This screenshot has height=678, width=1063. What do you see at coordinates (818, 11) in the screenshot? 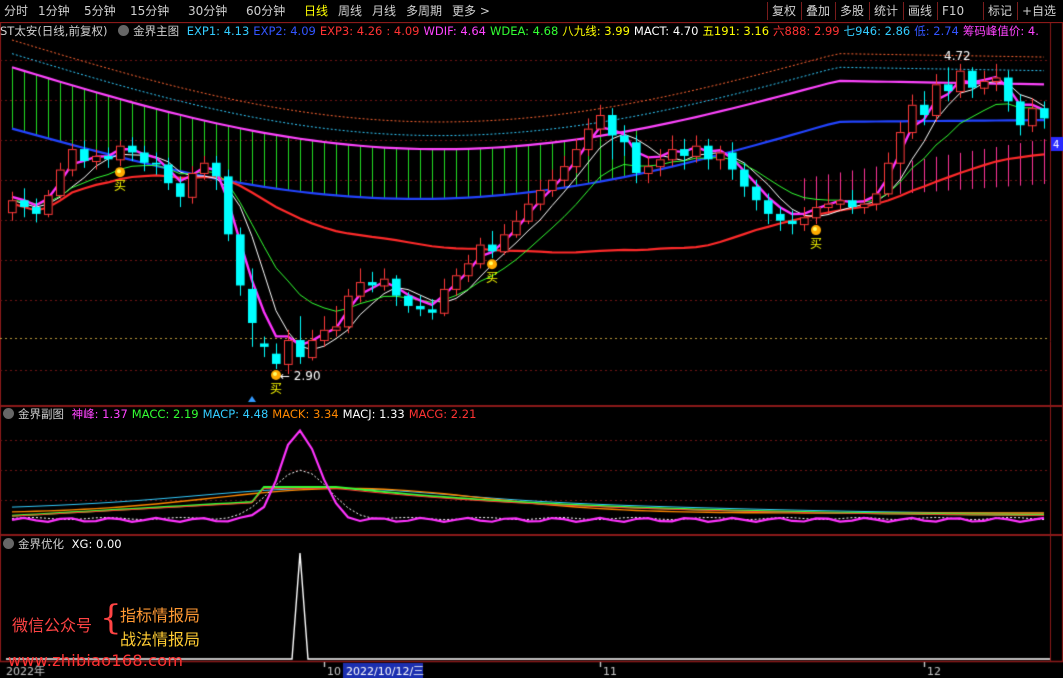
I see `toolbar-action-1: 叠加` at bounding box center [818, 11].